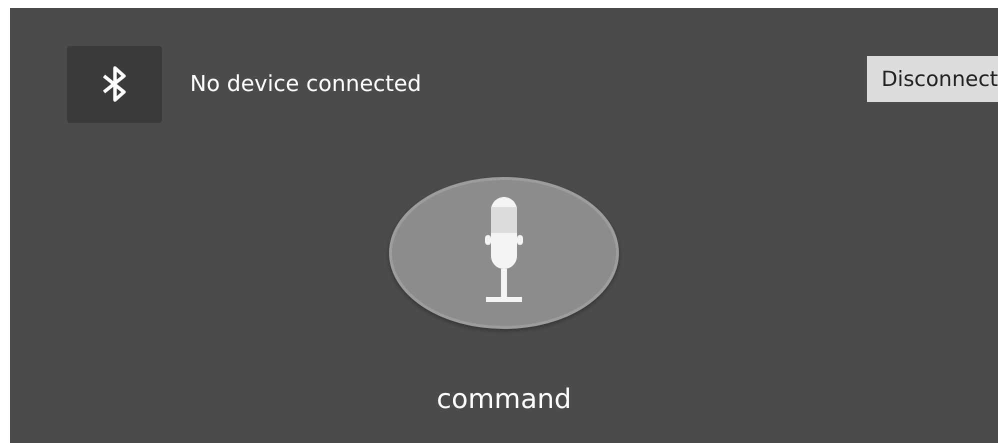 This screenshot has width=998, height=443. Describe the element at coordinates (504, 399) in the screenshot. I see `voice-command-label: command` at that location.